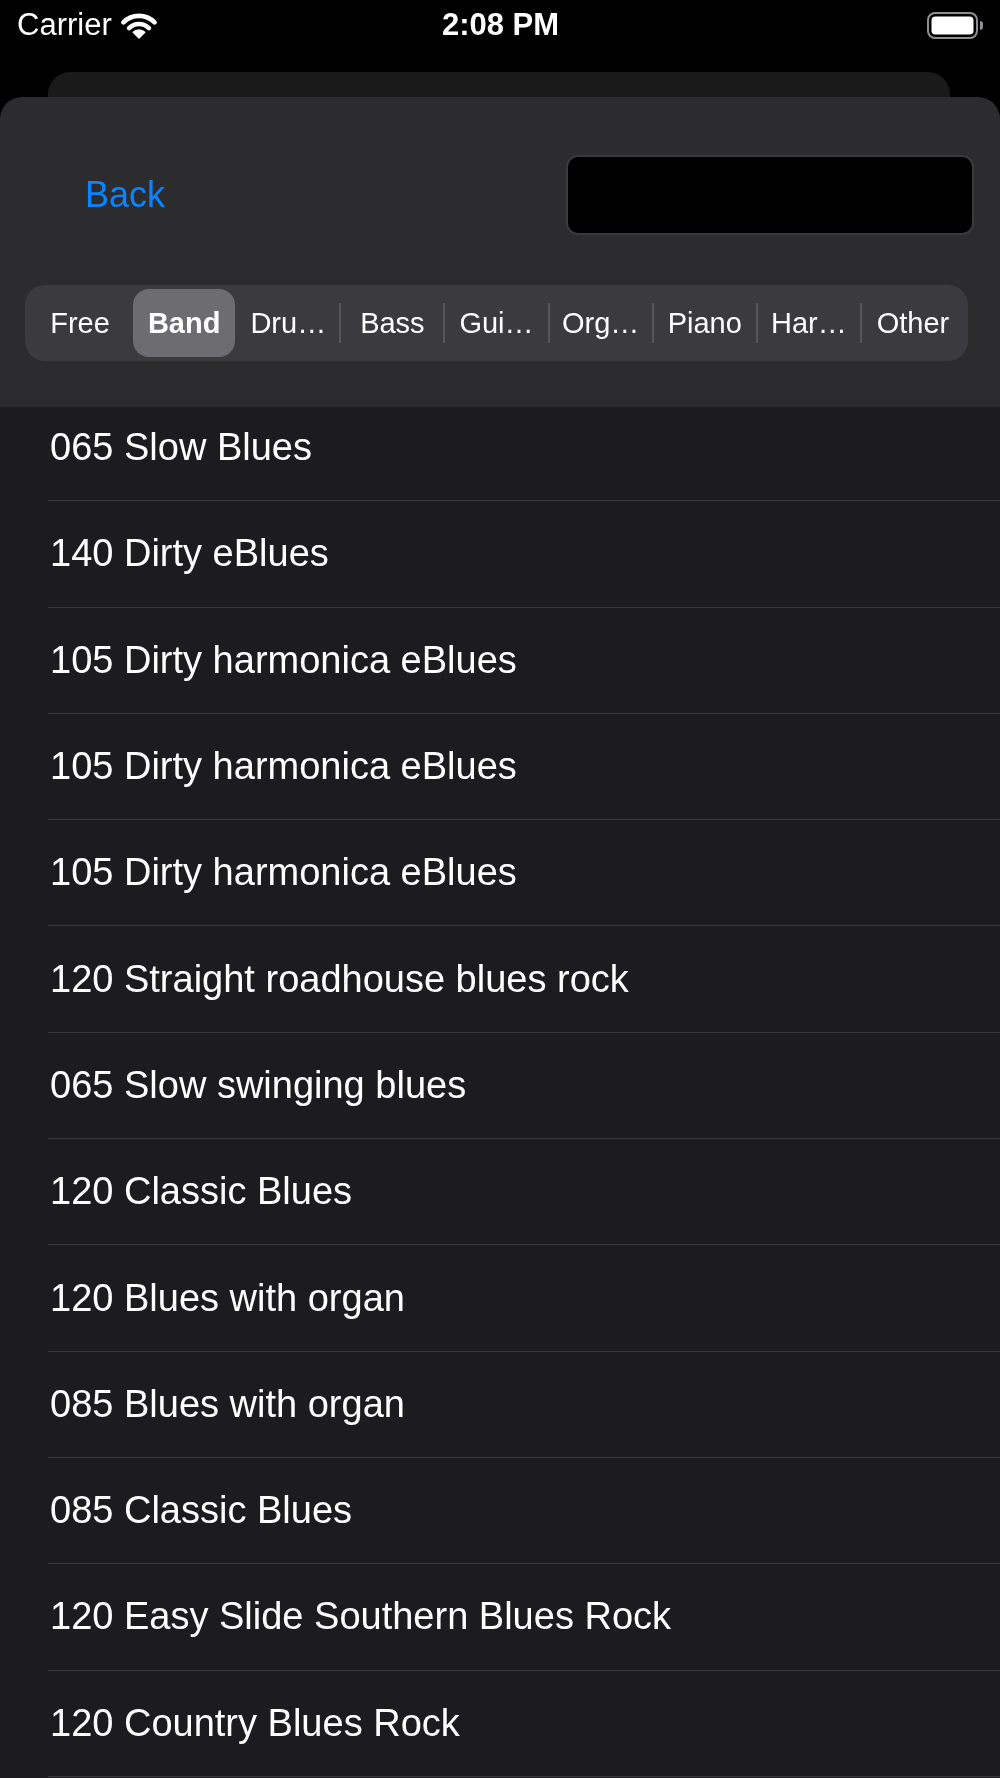 The height and width of the screenshot is (1778, 1000). What do you see at coordinates (524, 1617) in the screenshot?
I see `song-row: 120 Easy Slide Southern Blues Rock` at bounding box center [524, 1617].